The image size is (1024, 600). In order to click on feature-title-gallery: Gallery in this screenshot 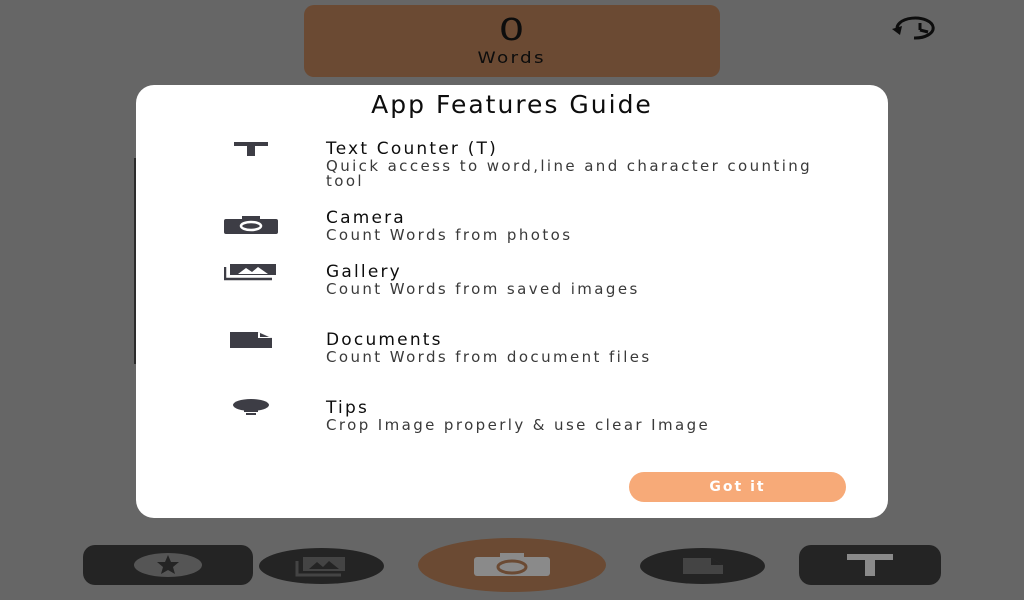, I will do `click(364, 272)`.